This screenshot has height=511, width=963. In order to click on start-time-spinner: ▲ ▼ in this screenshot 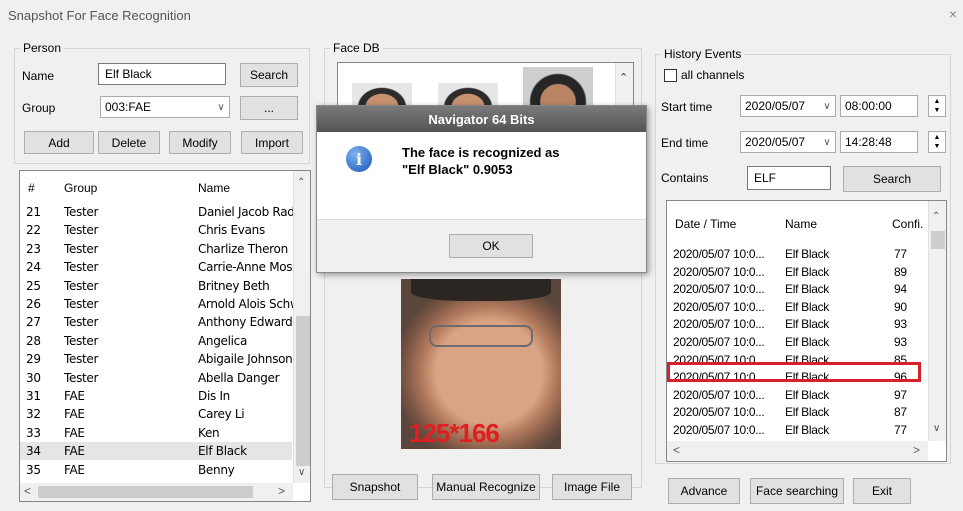, I will do `click(937, 106)`.